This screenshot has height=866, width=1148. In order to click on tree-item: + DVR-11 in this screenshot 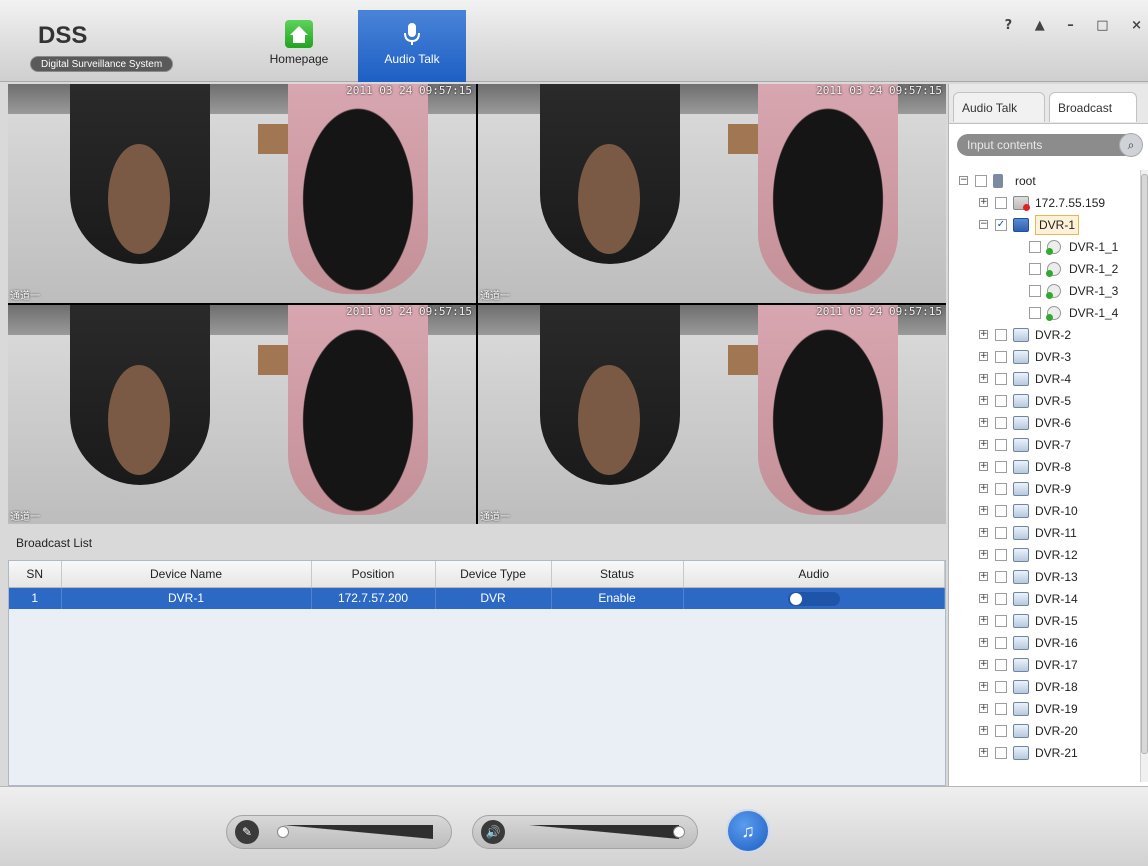, I will do `click(1045, 533)`.